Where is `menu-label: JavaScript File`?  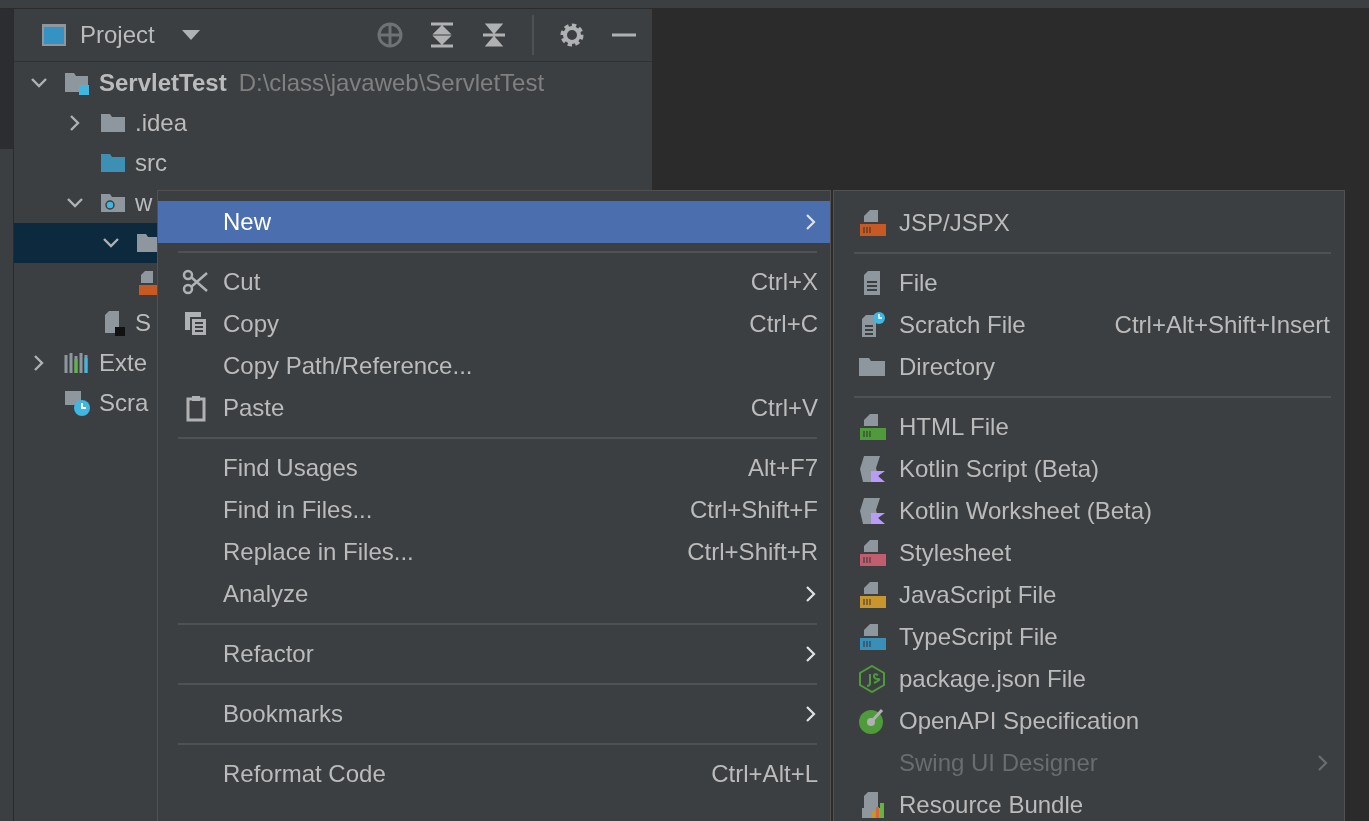
menu-label: JavaScript File is located at coordinates (978, 595).